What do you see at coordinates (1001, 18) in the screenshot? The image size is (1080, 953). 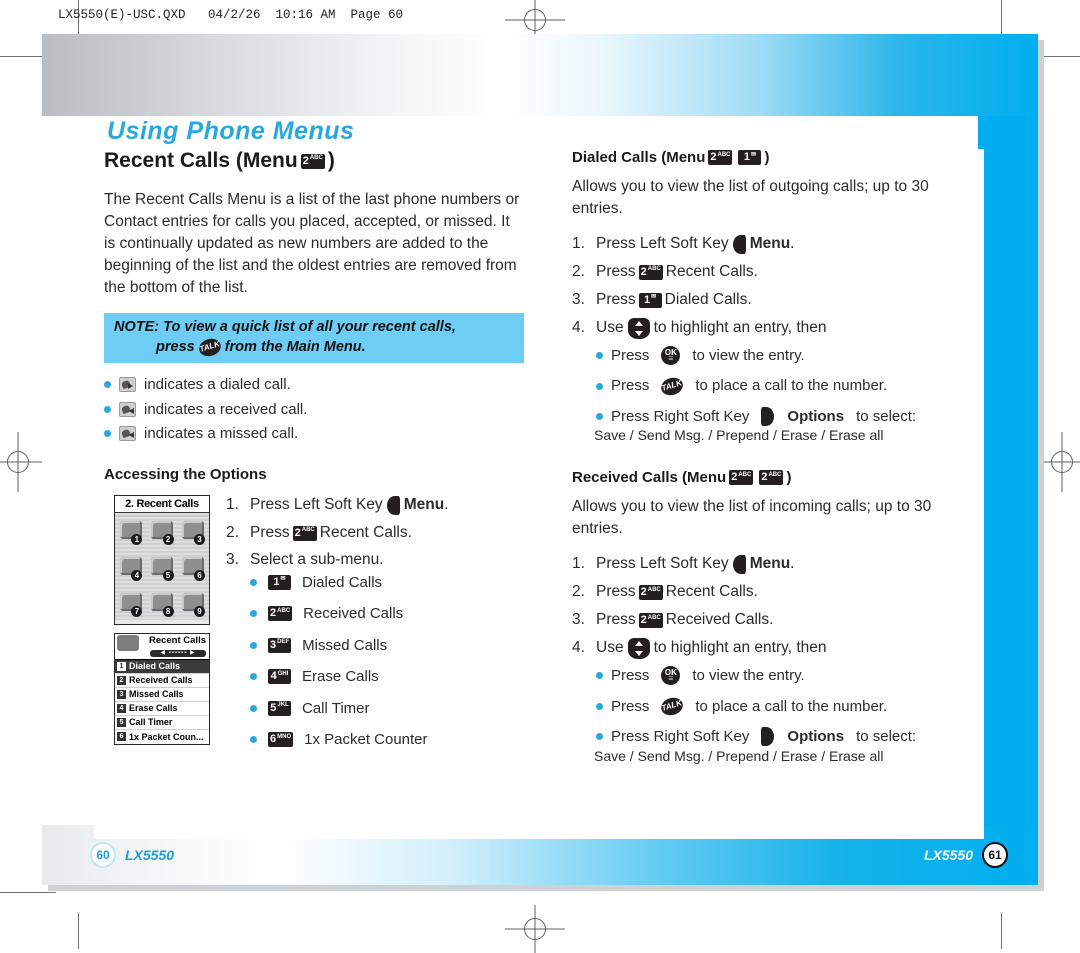 I see `crop-line-right-vertical` at bounding box center [1001, 18].